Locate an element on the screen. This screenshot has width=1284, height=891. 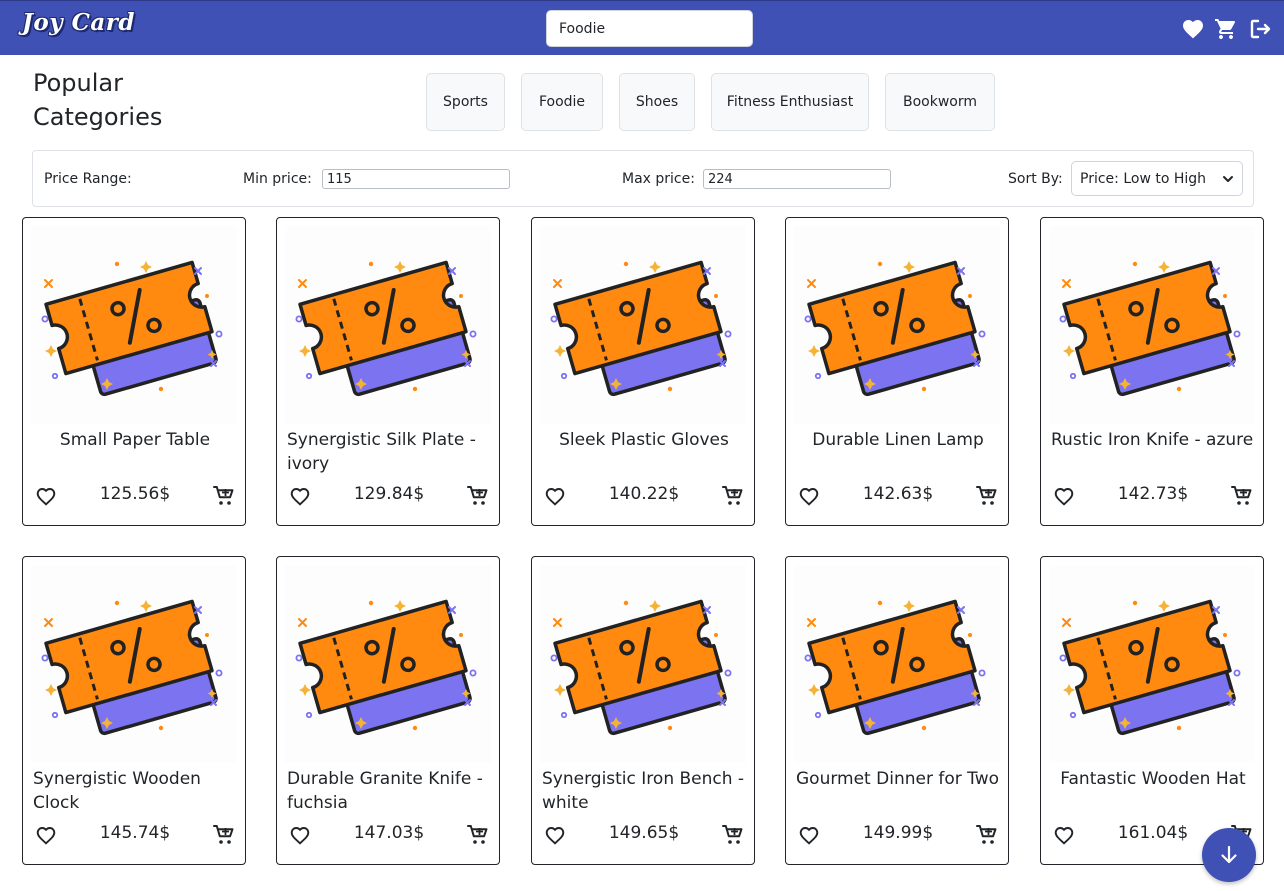
product-name: Durable Granite Knife - fuchsia is located at coordinates (389, 791).